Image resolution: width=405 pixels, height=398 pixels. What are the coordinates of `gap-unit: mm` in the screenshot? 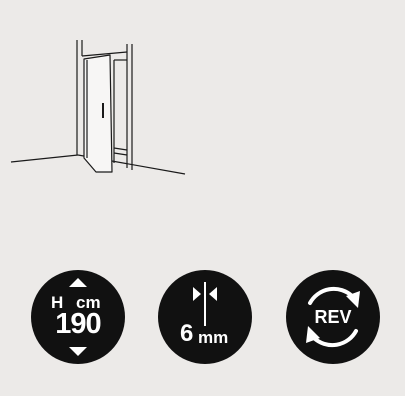 It's located at (213, 337).